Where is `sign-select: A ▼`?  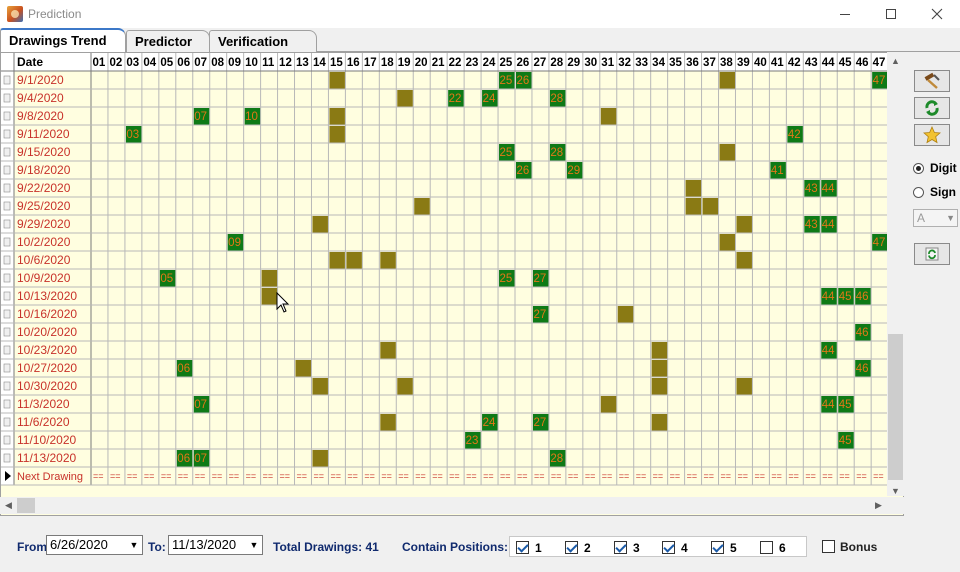
sign-select: A ▼ is located at coordinates (935, 218).